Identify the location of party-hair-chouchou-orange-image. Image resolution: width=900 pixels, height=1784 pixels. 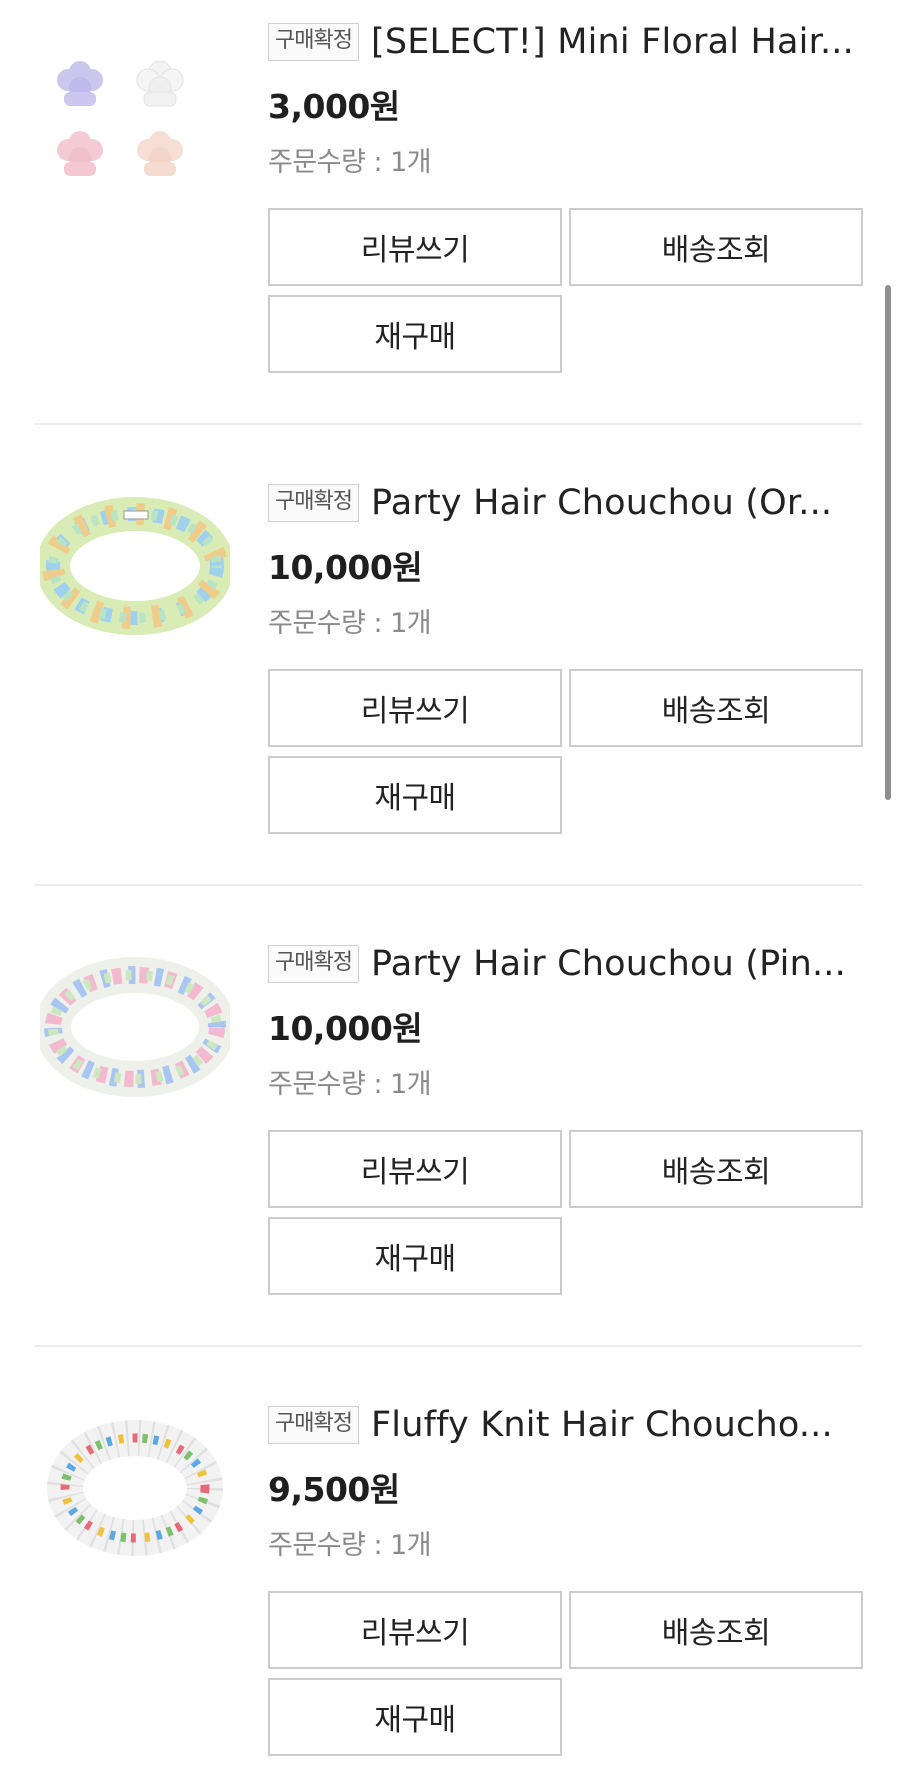
(135, 566).